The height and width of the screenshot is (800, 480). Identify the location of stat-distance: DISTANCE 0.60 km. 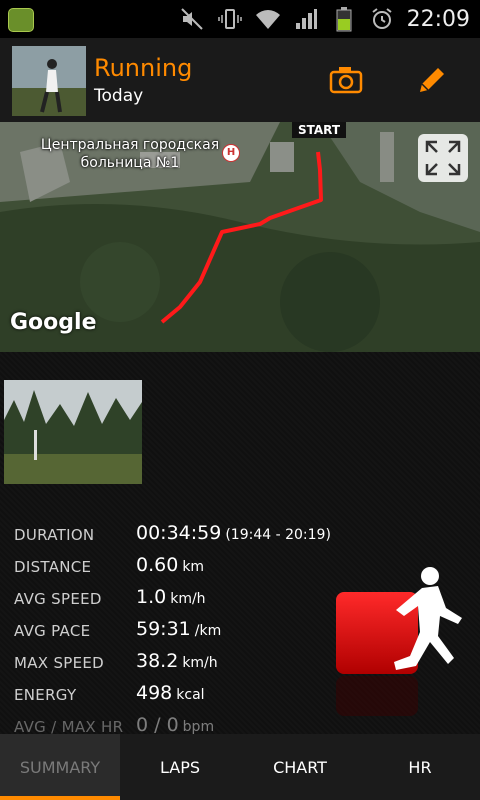
(184, 568).